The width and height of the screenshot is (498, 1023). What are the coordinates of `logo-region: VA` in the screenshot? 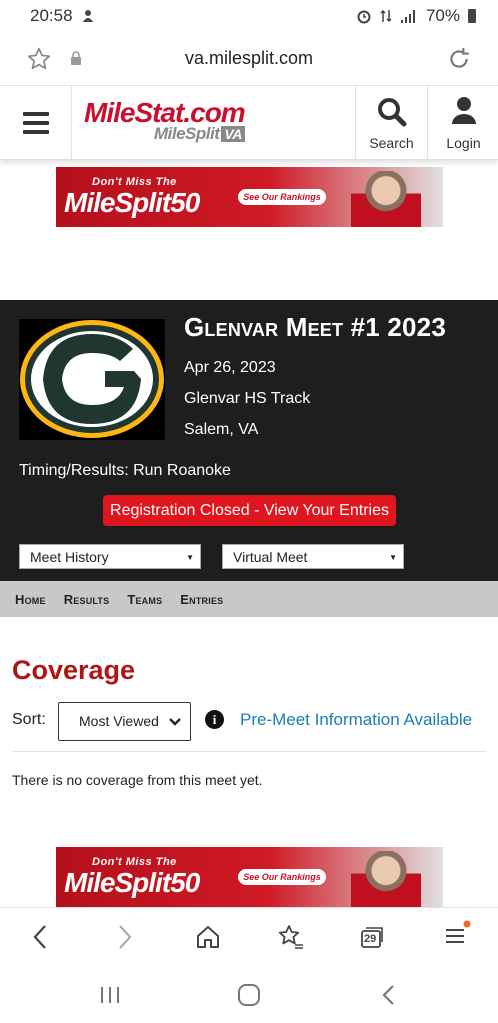 It's located at (233, 134).